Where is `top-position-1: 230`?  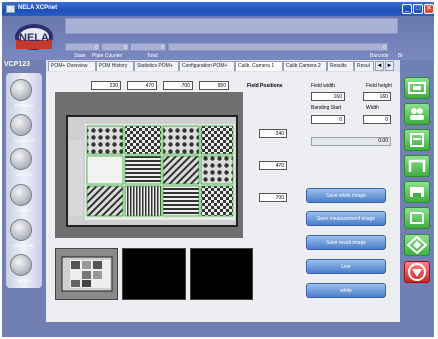
top-position-1: 230 is located at coordinates (106, 85).